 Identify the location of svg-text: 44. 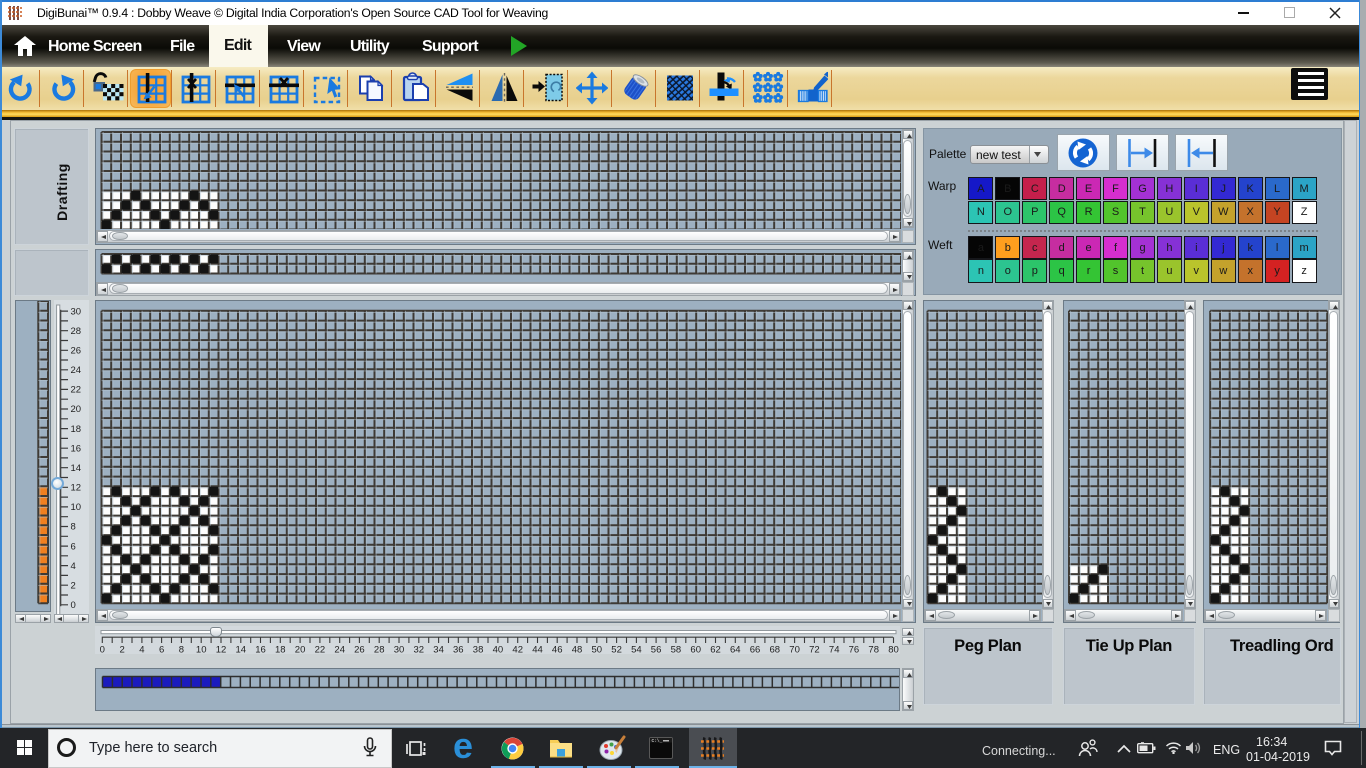
(537, 650).